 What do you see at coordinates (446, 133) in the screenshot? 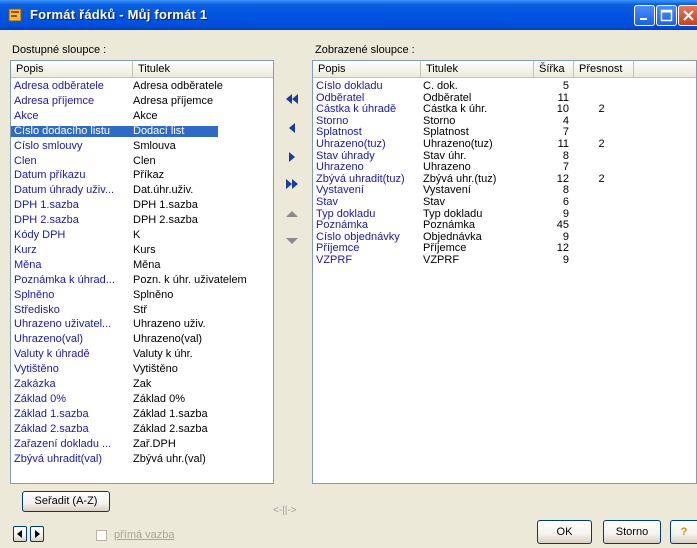
I see `cell-titulek: Splatnost` at bounding box center [446, 133].